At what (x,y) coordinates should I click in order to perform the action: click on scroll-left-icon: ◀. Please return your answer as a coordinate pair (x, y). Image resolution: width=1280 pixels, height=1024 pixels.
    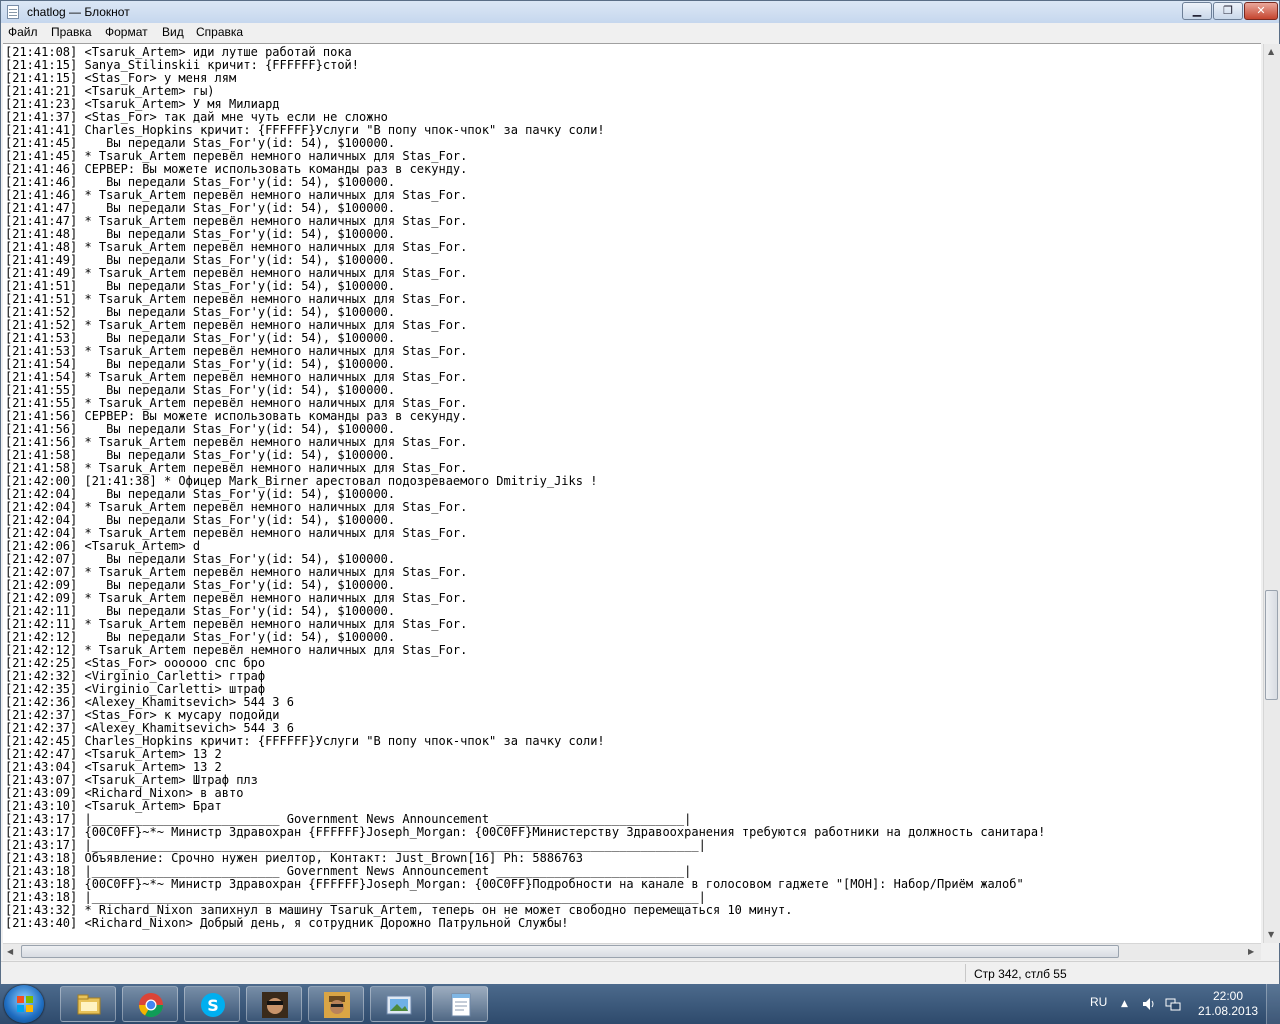
    Looking at the image, I should click on (10, 951).